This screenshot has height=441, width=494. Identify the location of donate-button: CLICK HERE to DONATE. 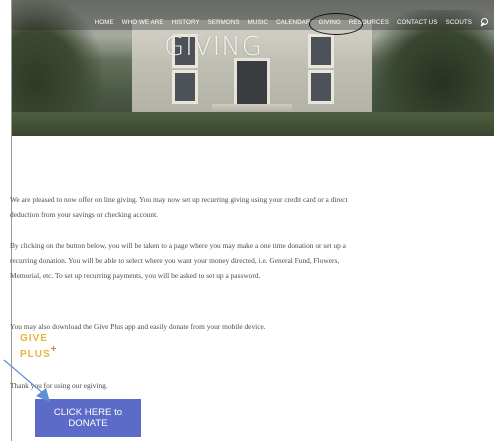
(88, 418).